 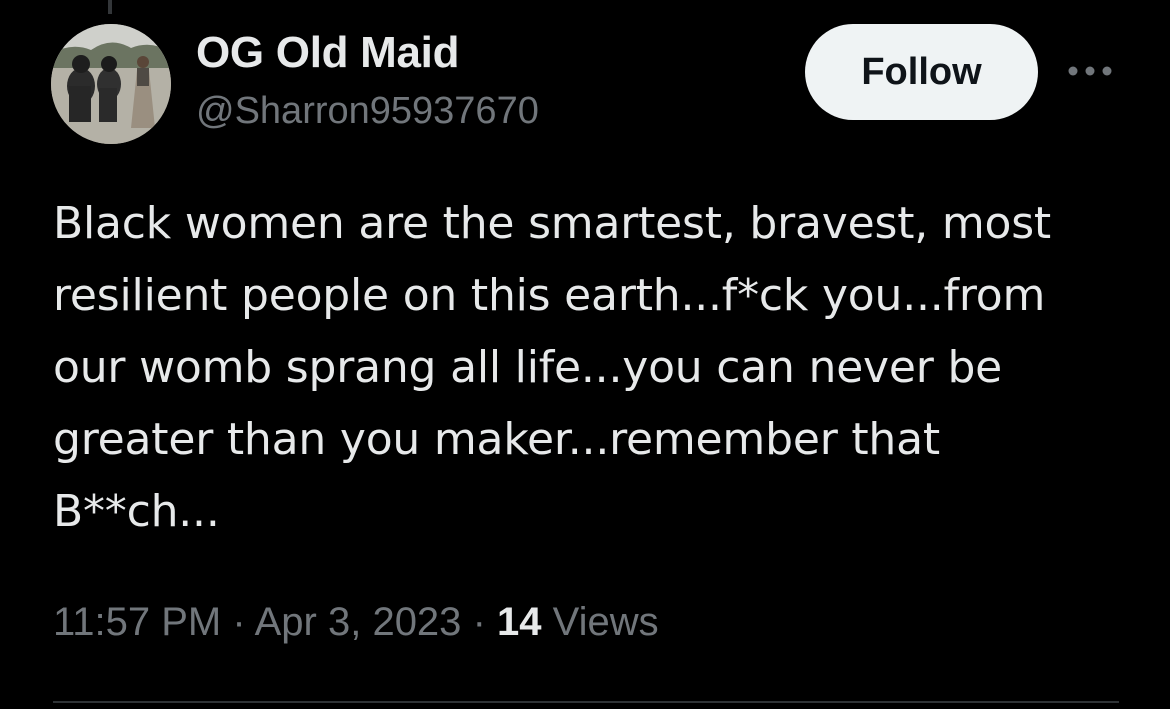 I want to click on views-count: 14, so click(x=519, y=622).